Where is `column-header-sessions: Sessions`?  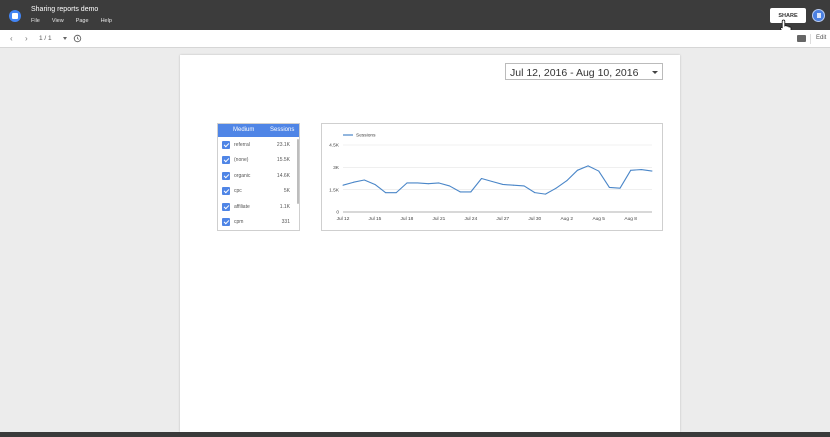
column-header-sessions: Sessions is located at coordinates (282, 130).